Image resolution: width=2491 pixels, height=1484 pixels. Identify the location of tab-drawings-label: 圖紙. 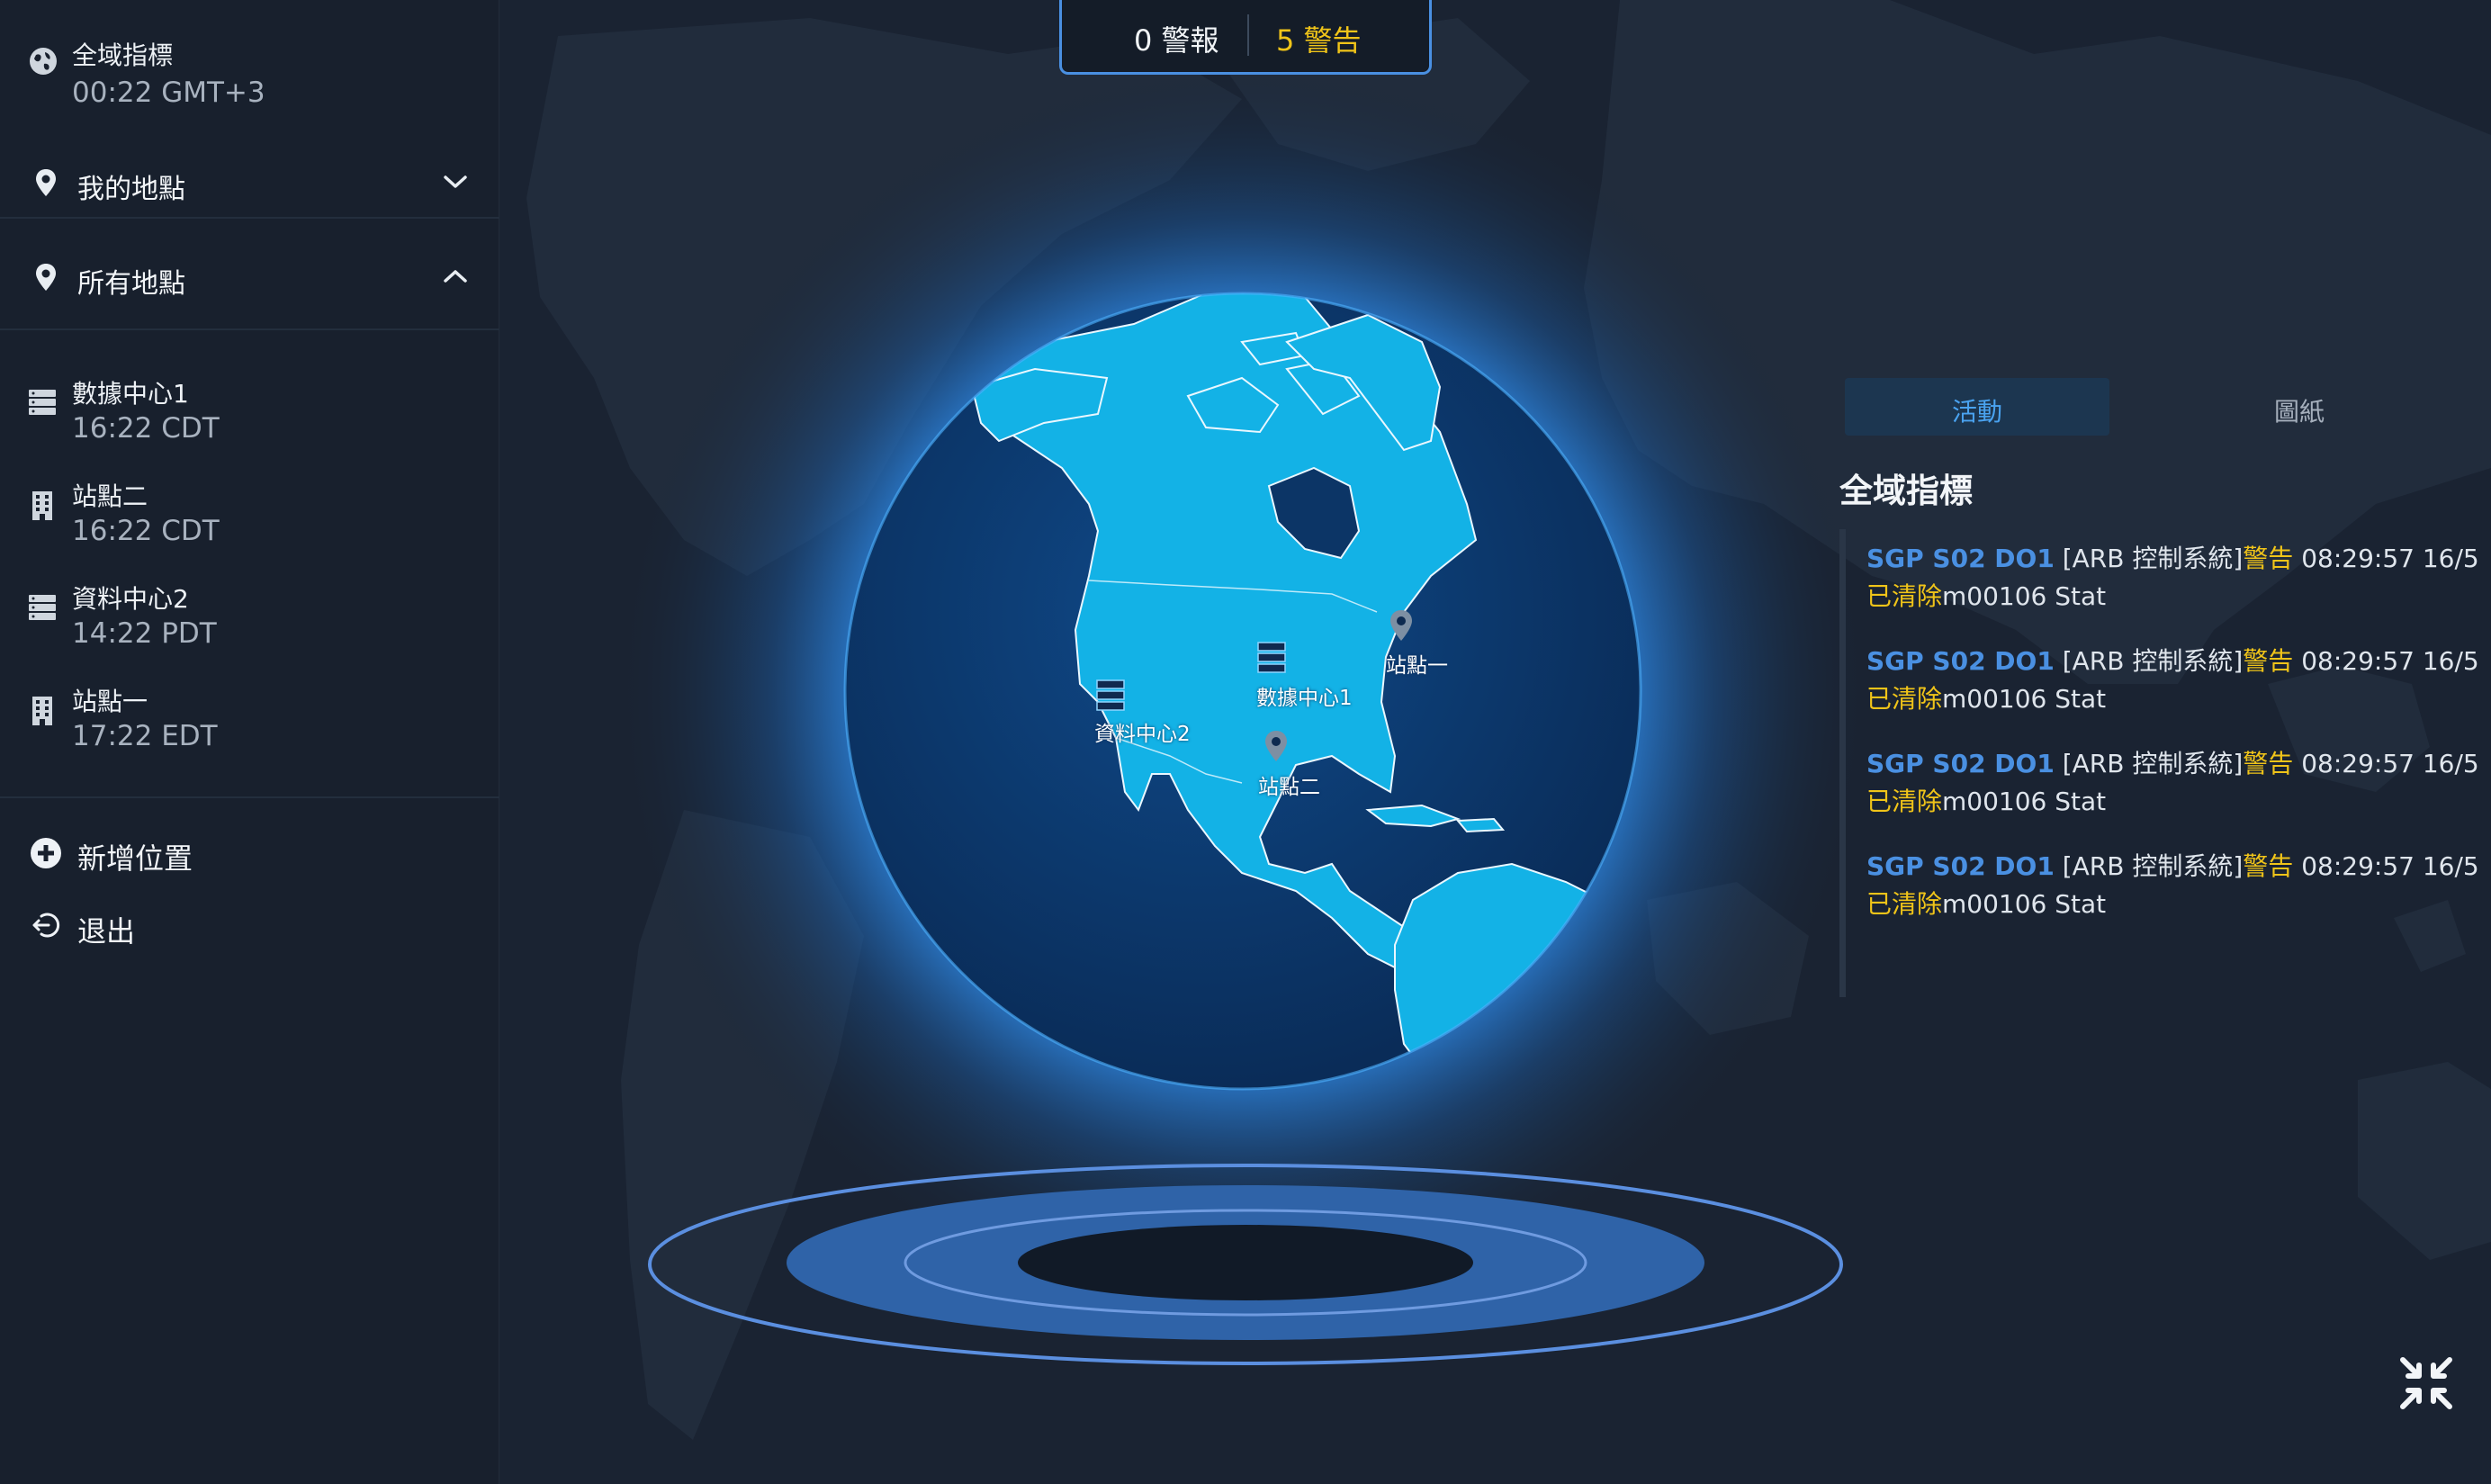
(2299, 412).